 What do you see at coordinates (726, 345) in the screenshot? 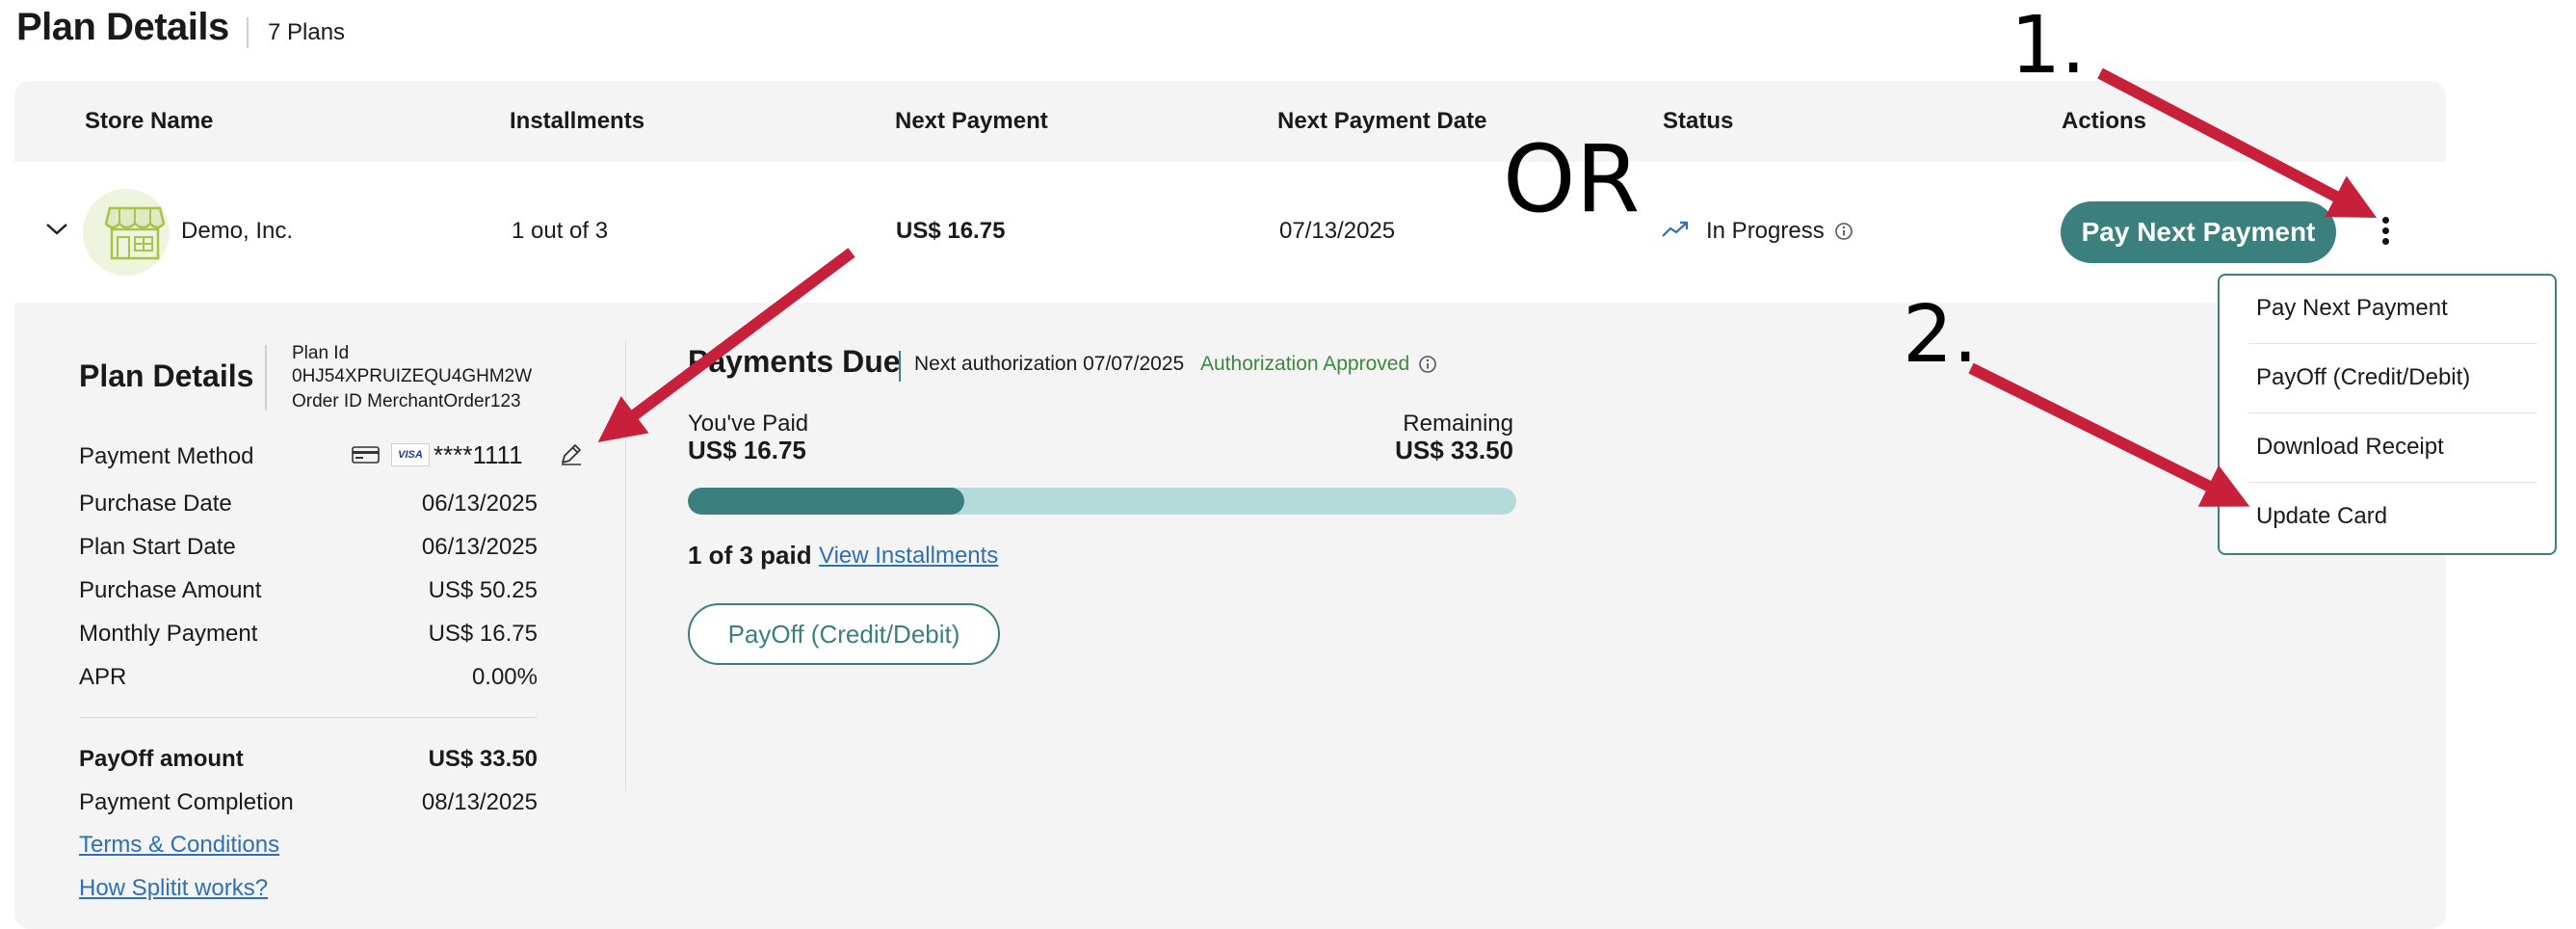
I see `arrow-to-edit-icon` at bounding box center [726, 345].